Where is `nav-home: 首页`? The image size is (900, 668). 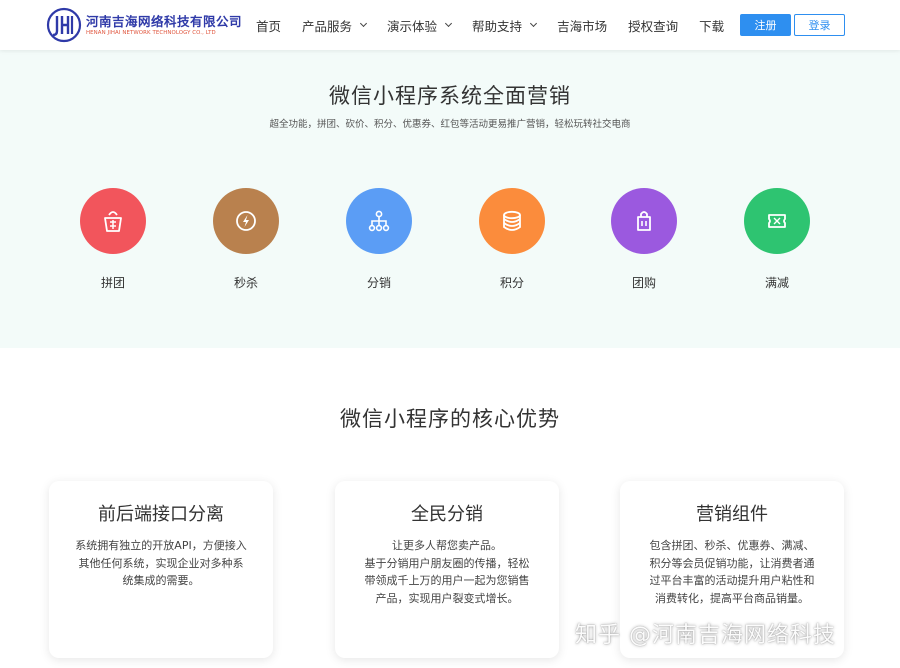 nav-home: 首页 is located at coordinates (268, 25).